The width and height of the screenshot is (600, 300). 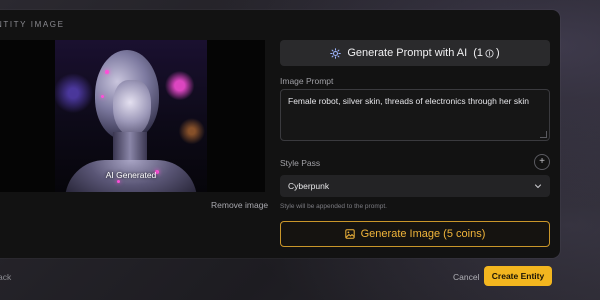 What do you see at coordinates (407, 53) in the screenshot?
I see `generate-prompt-label: Generate Prompt with AI` at bounding box center [407, 53].